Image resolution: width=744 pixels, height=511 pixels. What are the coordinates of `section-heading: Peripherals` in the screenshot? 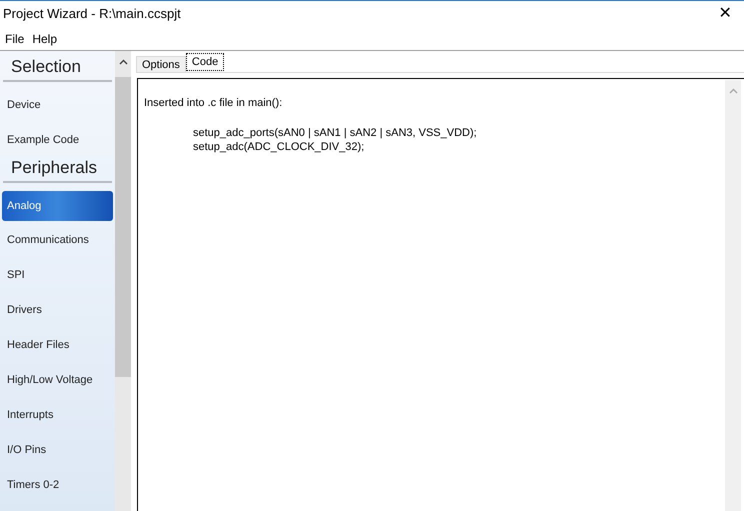 It's located at (57, 170).